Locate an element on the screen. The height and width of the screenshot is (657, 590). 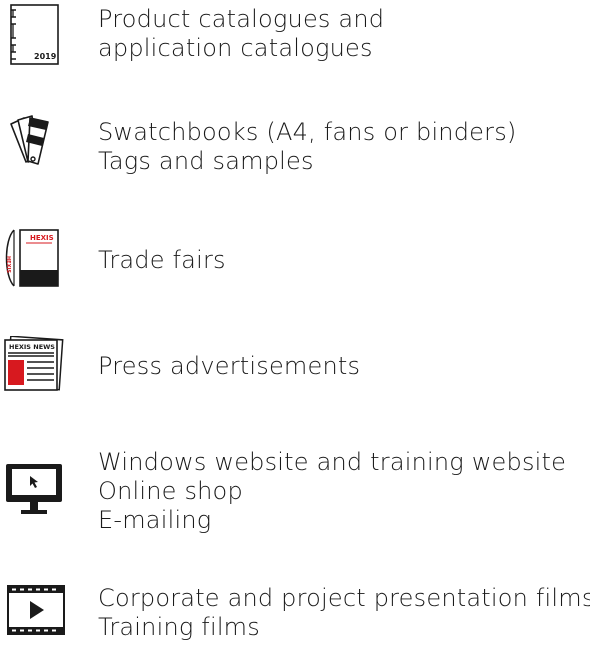
list-item-line: application catalogues is located at coordinates (235, 48).